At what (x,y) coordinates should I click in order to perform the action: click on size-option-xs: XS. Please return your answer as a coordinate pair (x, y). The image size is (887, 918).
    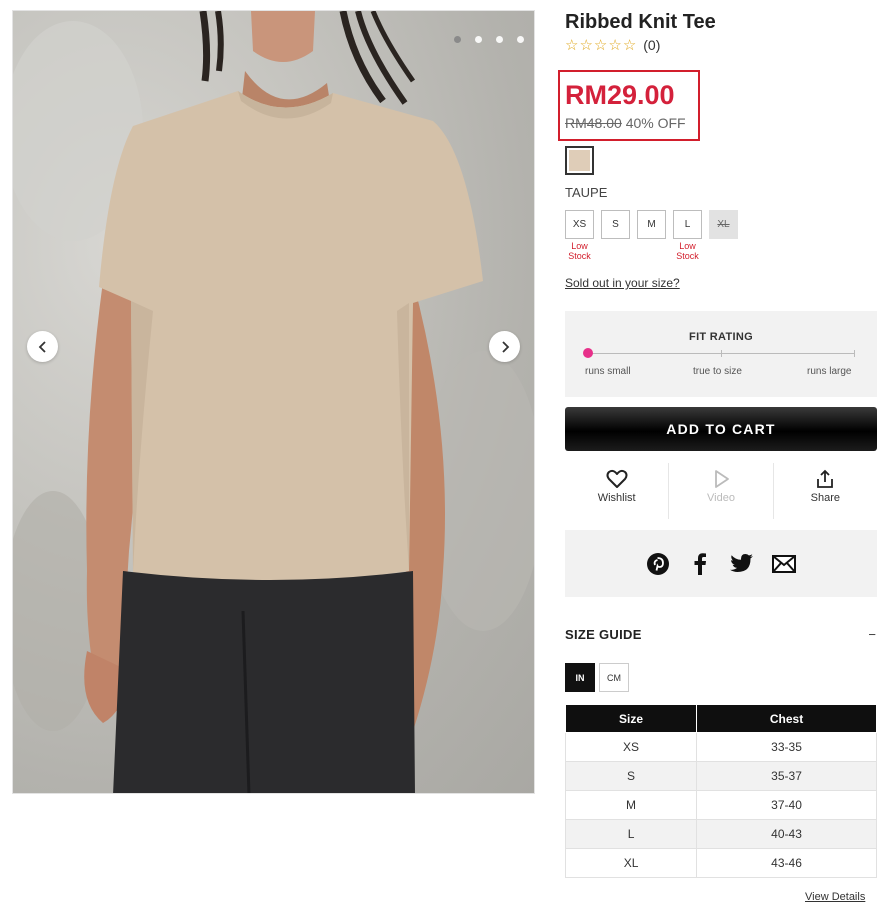
    Looking at the image, I should click on (579, 224).